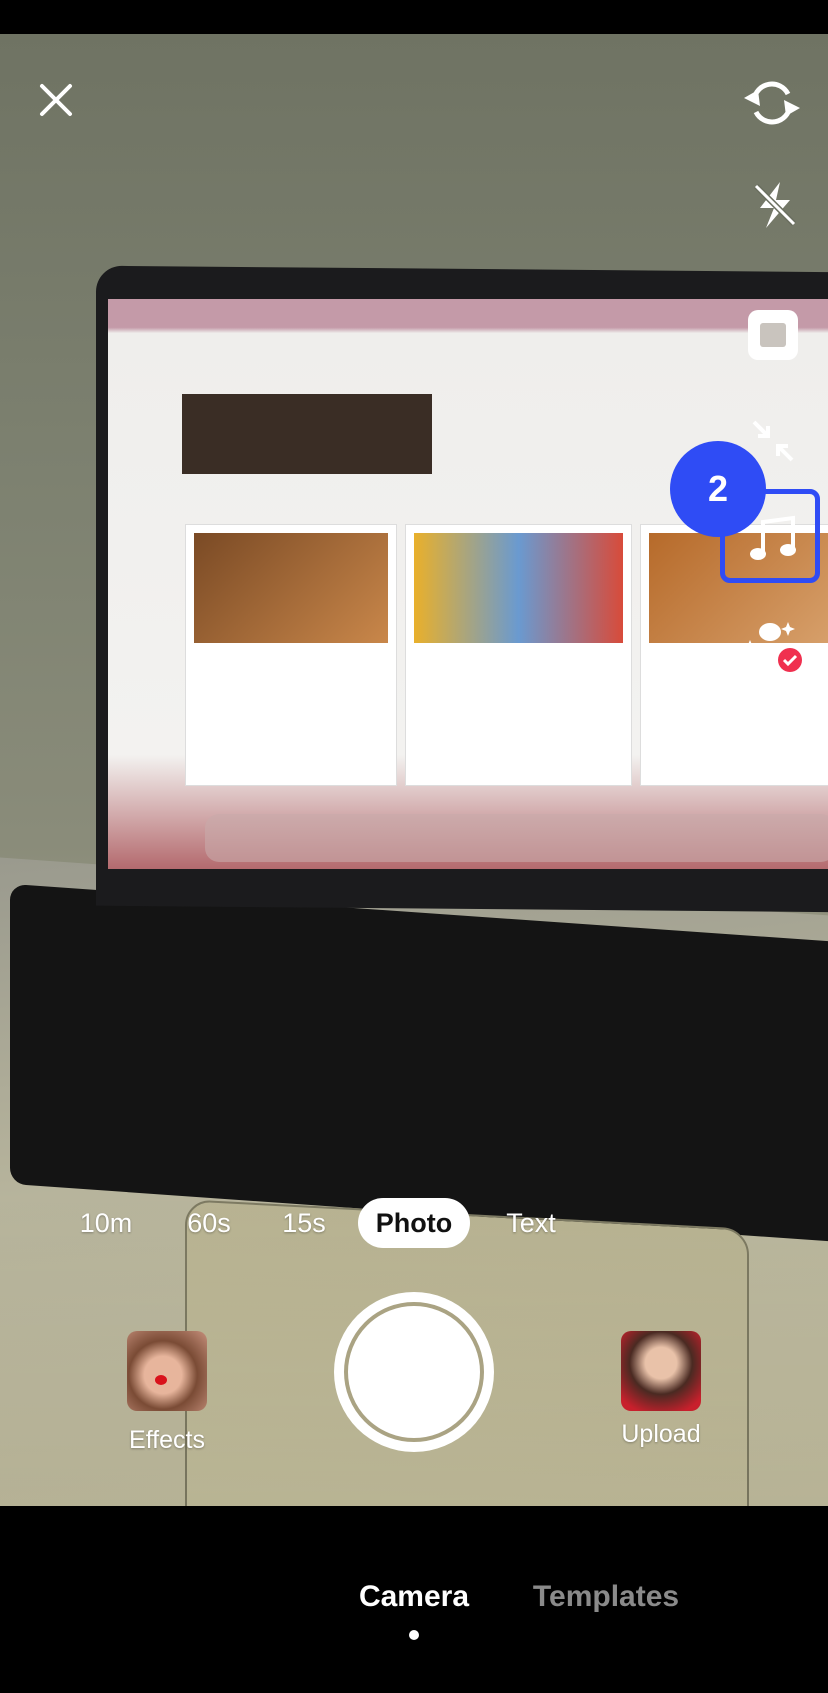  I want to click on shutter-button, so click(414, 1372).